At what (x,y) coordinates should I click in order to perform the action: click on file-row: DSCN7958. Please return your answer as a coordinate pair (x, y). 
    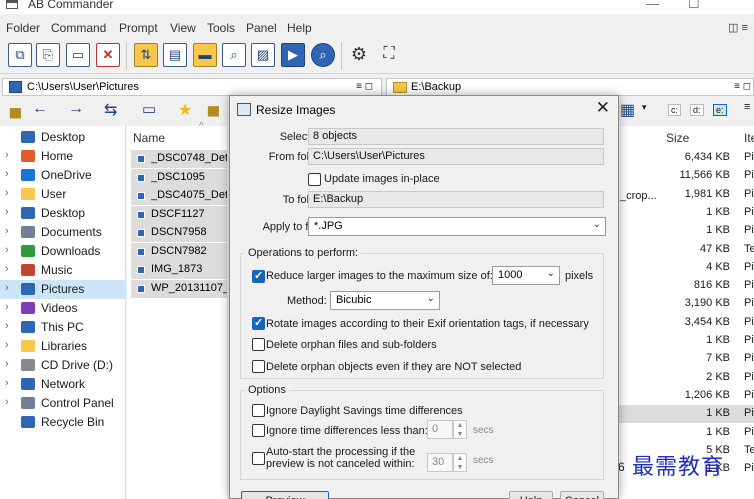
    Looking at the image, I should click on (179, 233).